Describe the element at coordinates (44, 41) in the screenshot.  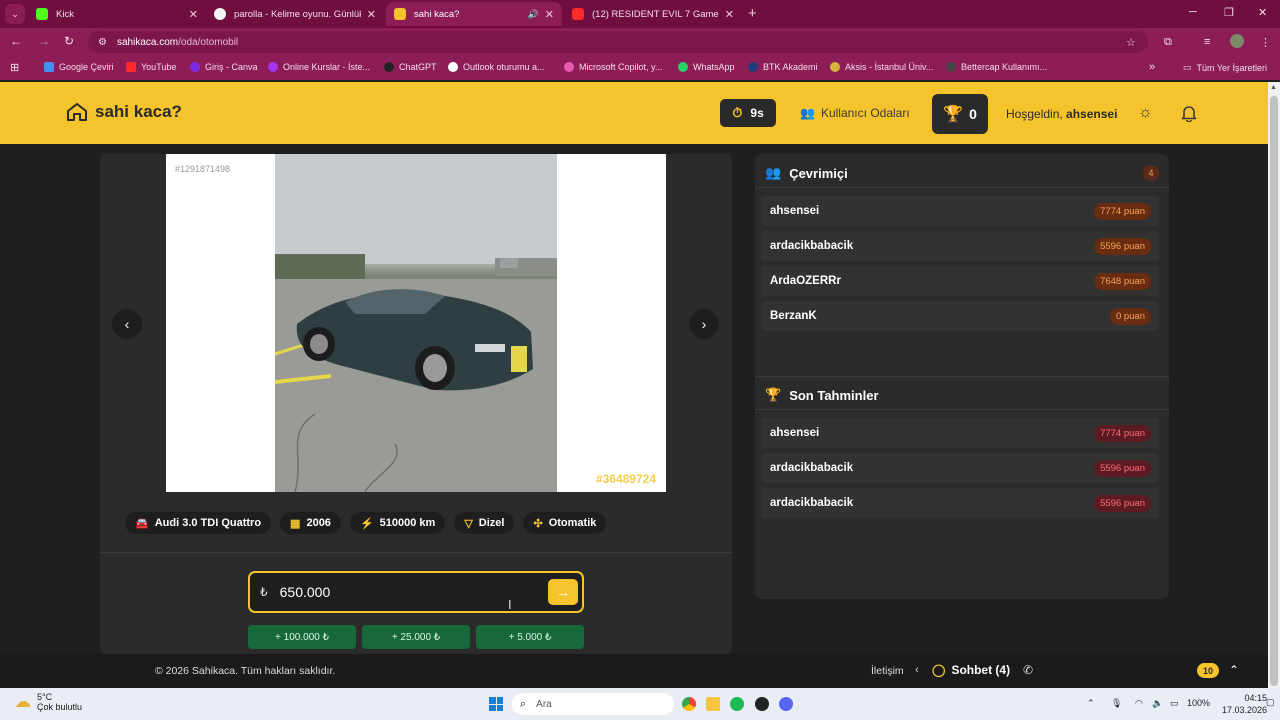
I see `forward-icon: →` at that location.